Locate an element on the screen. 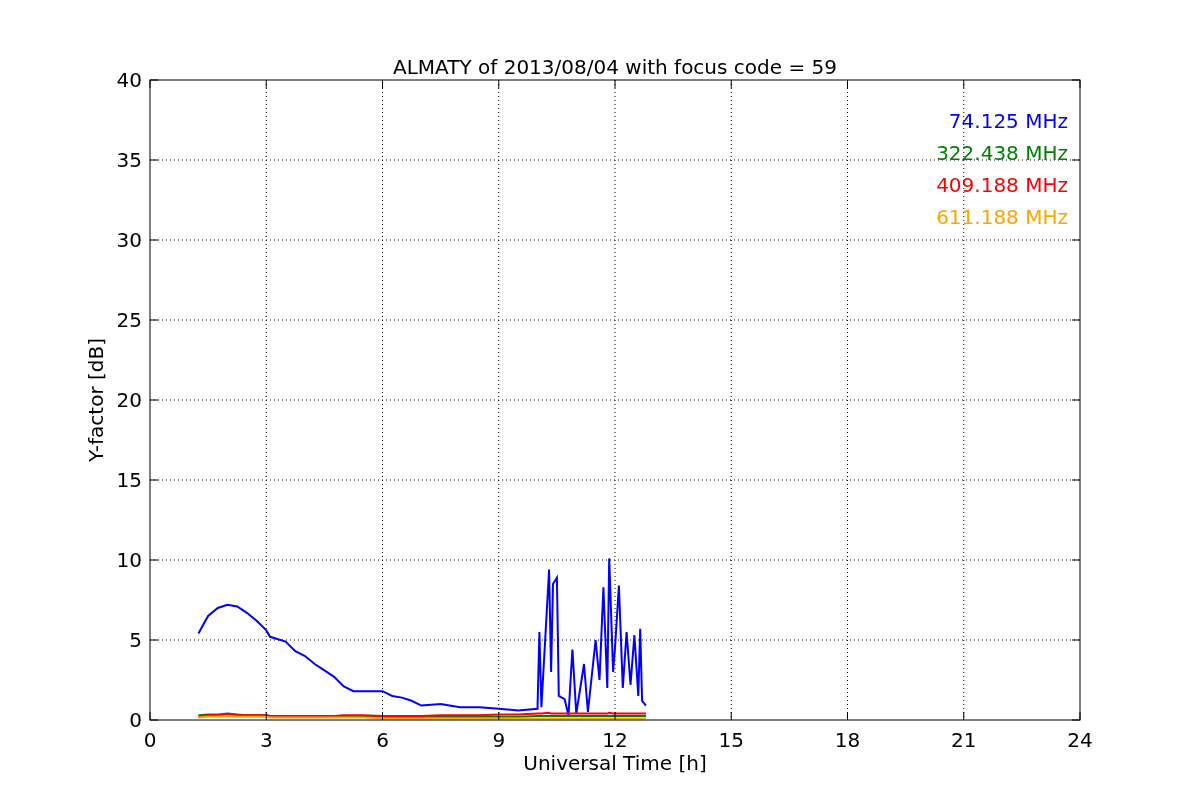 This screenshot has width=1200, height=800. chart-title: ALMATY of 2013/08/04 with focus code = 59 is located at coordinates (615, 67).